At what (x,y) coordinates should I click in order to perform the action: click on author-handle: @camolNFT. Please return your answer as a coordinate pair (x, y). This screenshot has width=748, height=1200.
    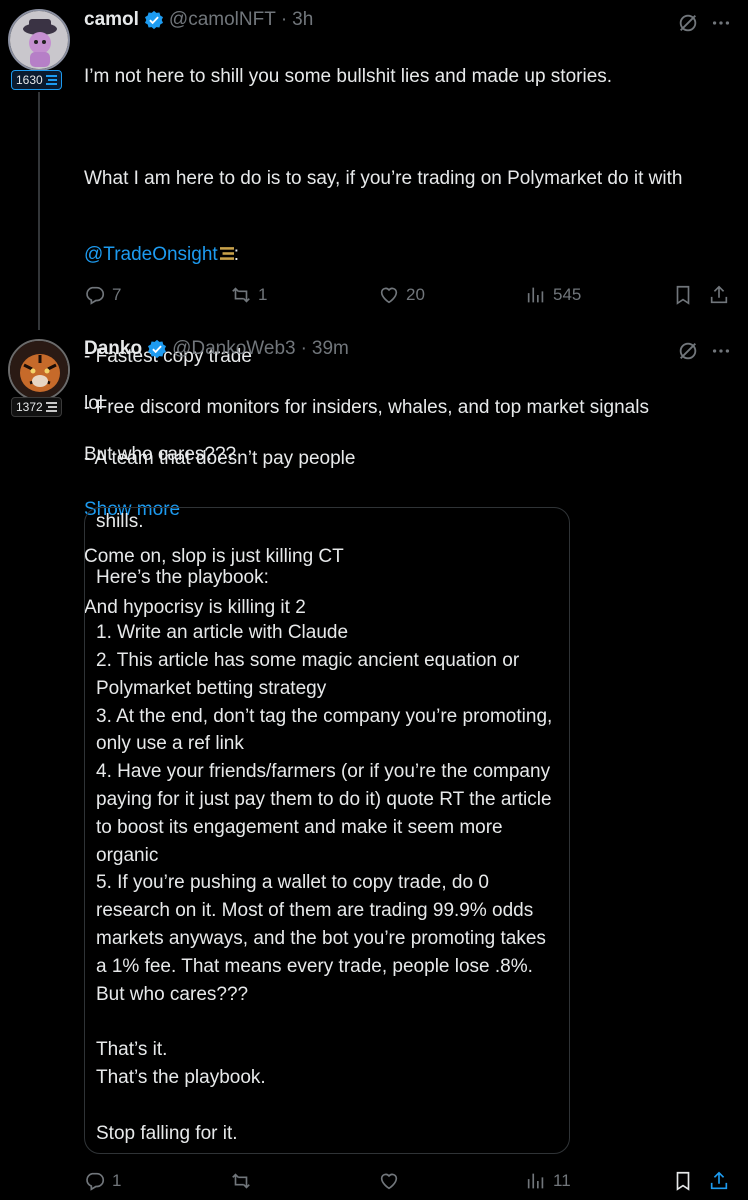
    Looking at the image, I should click on (222, 20).